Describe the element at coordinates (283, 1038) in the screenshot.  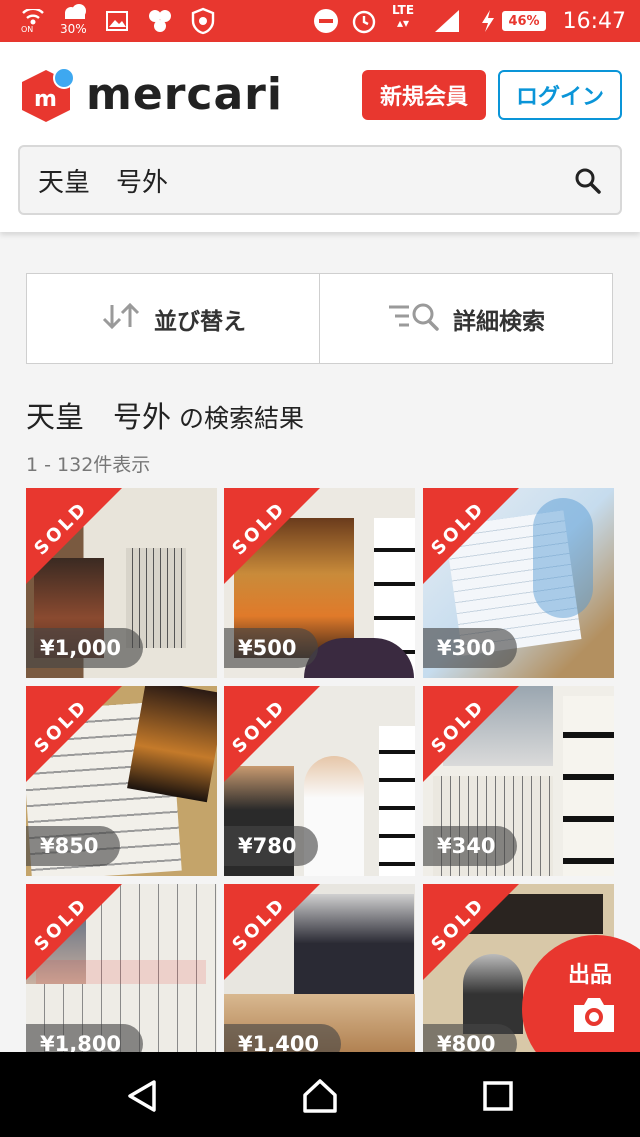
I see `price-tag: ¥1,400` at that location.